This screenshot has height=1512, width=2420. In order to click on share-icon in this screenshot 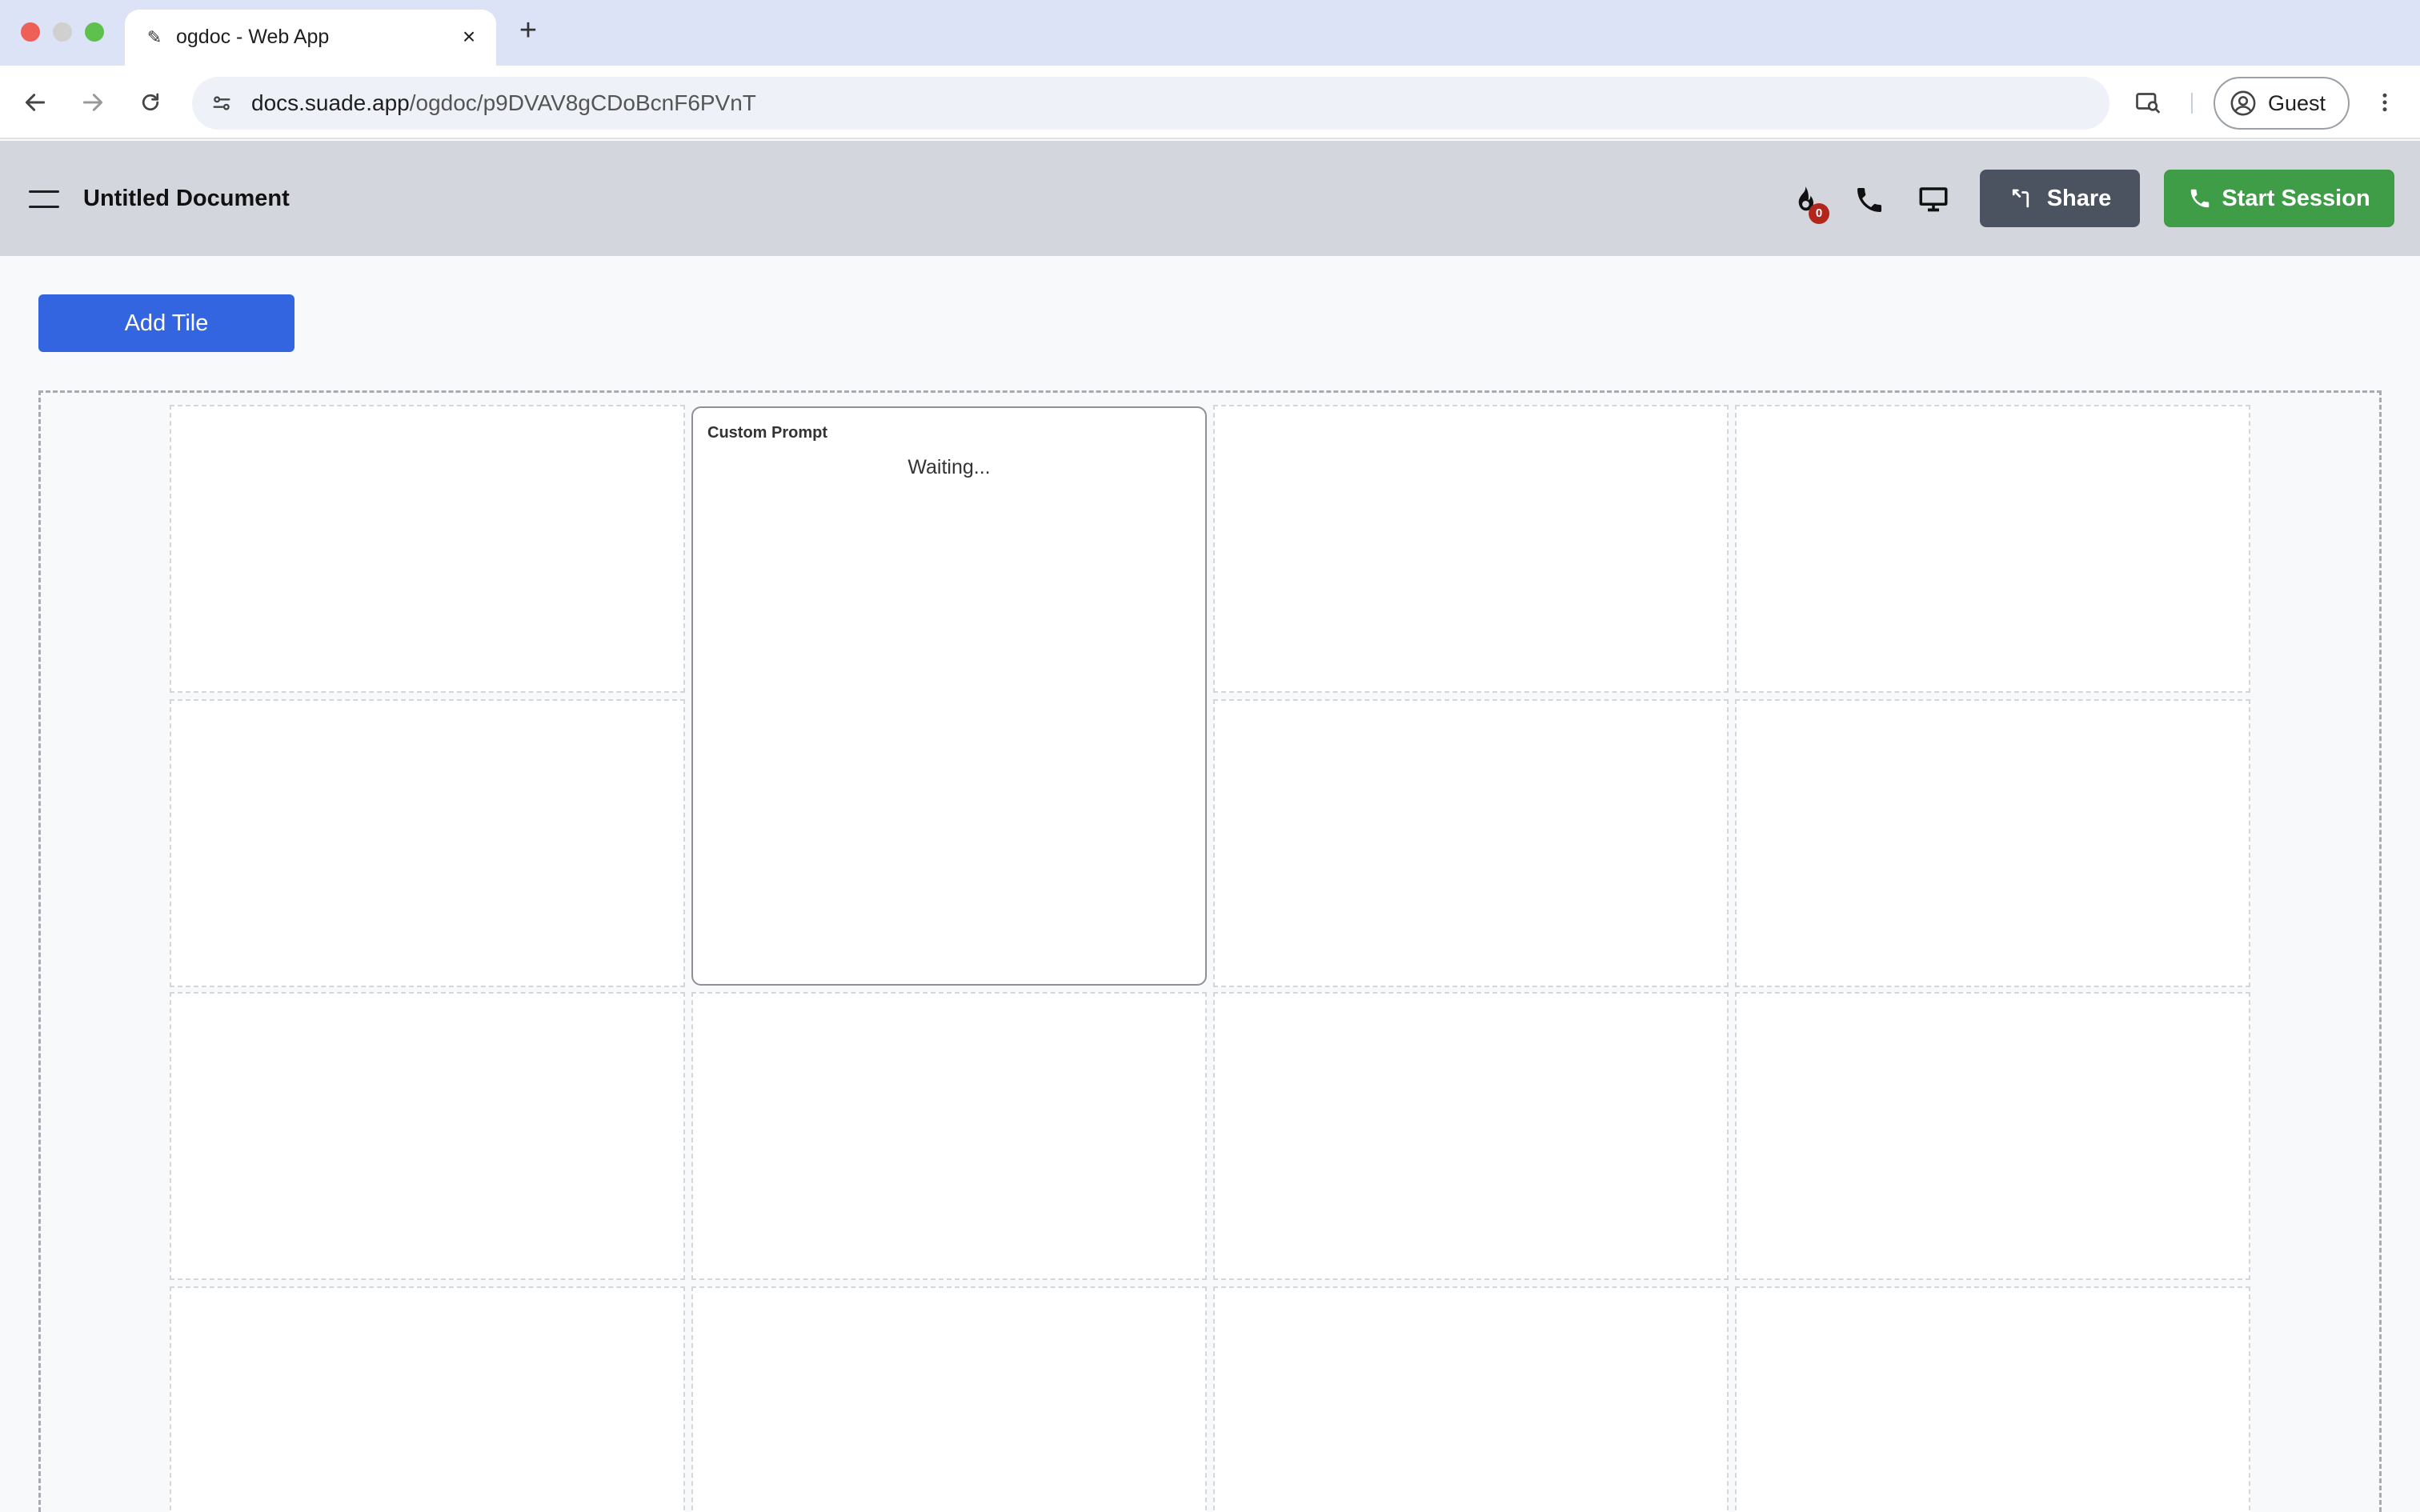, I will do `click(2020, 198)`.